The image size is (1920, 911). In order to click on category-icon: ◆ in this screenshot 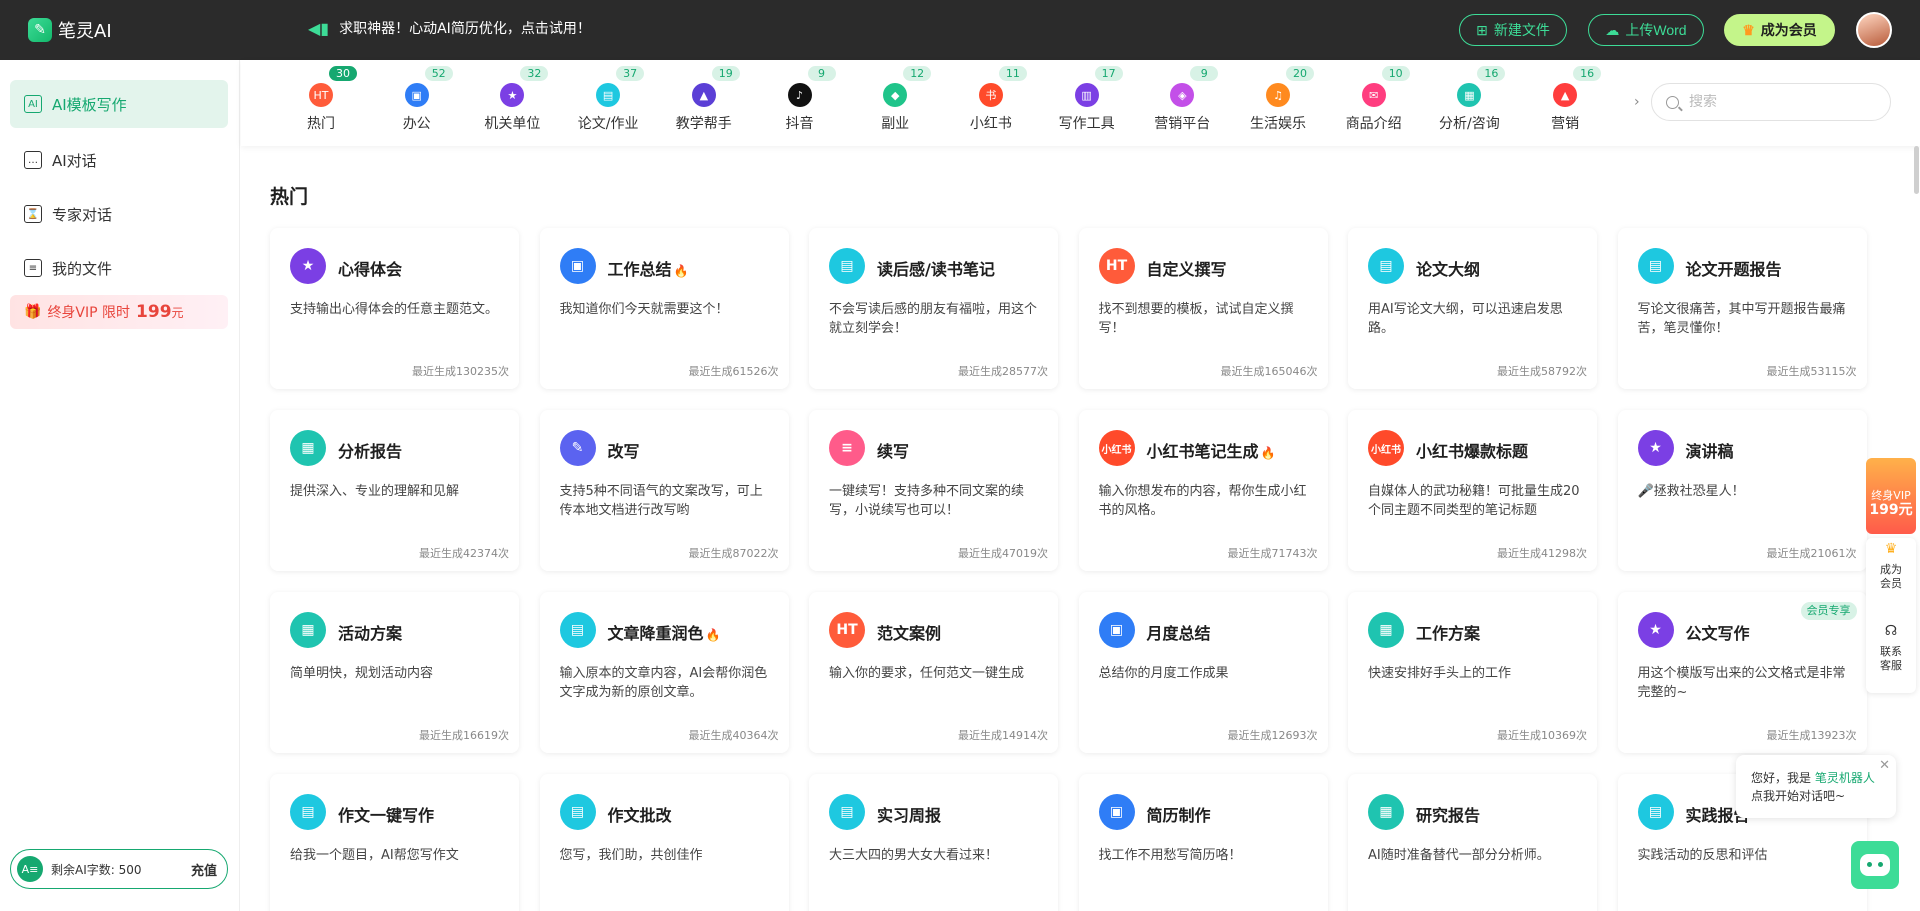, I will do `click(895, 95)`.